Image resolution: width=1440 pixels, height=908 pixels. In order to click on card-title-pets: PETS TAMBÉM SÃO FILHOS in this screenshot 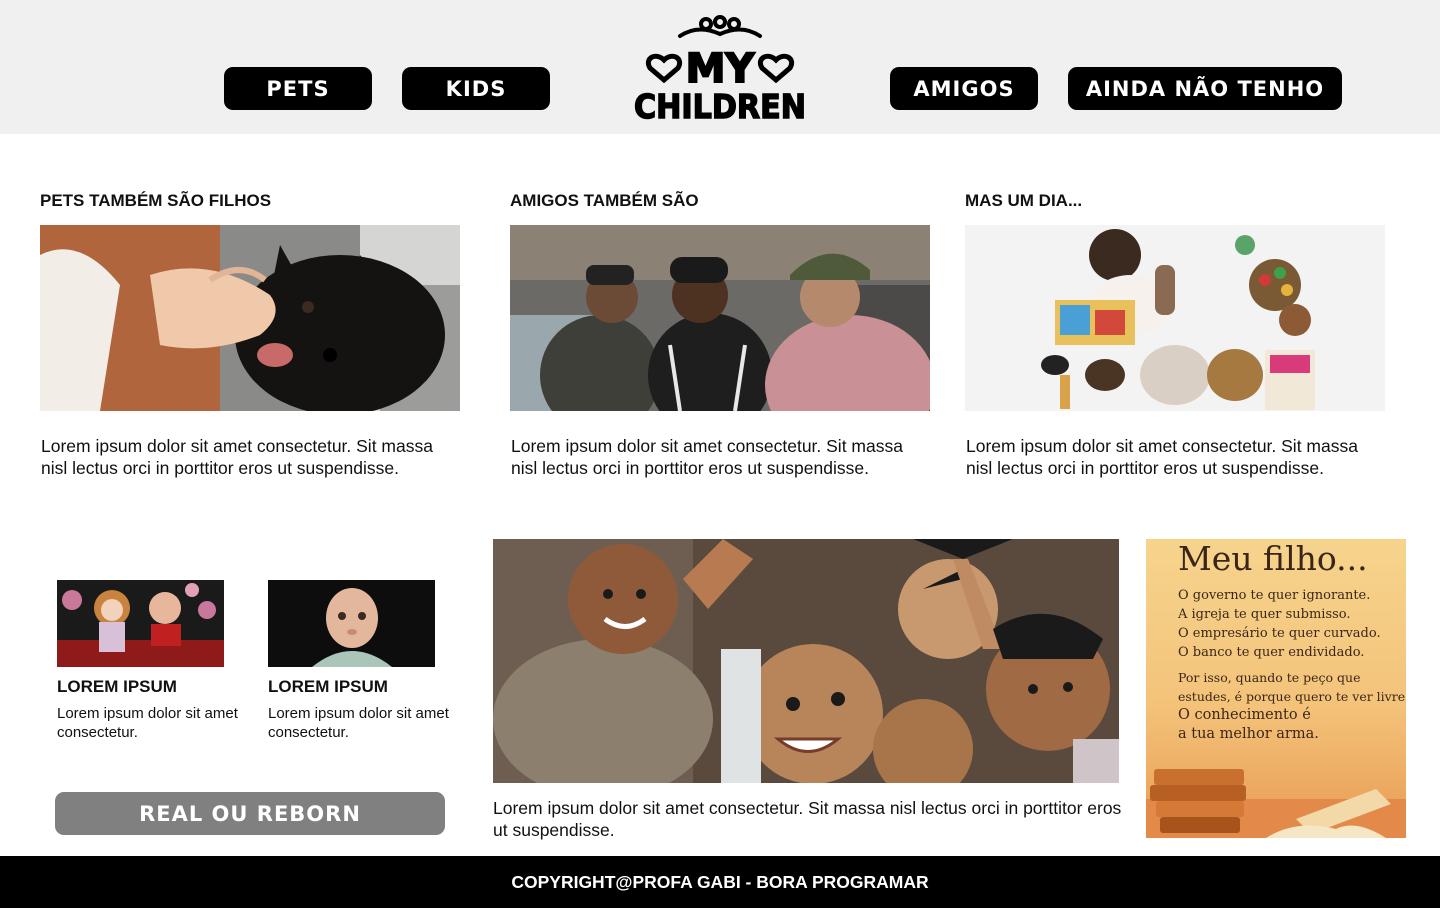, I will do `click(156, 200)`.